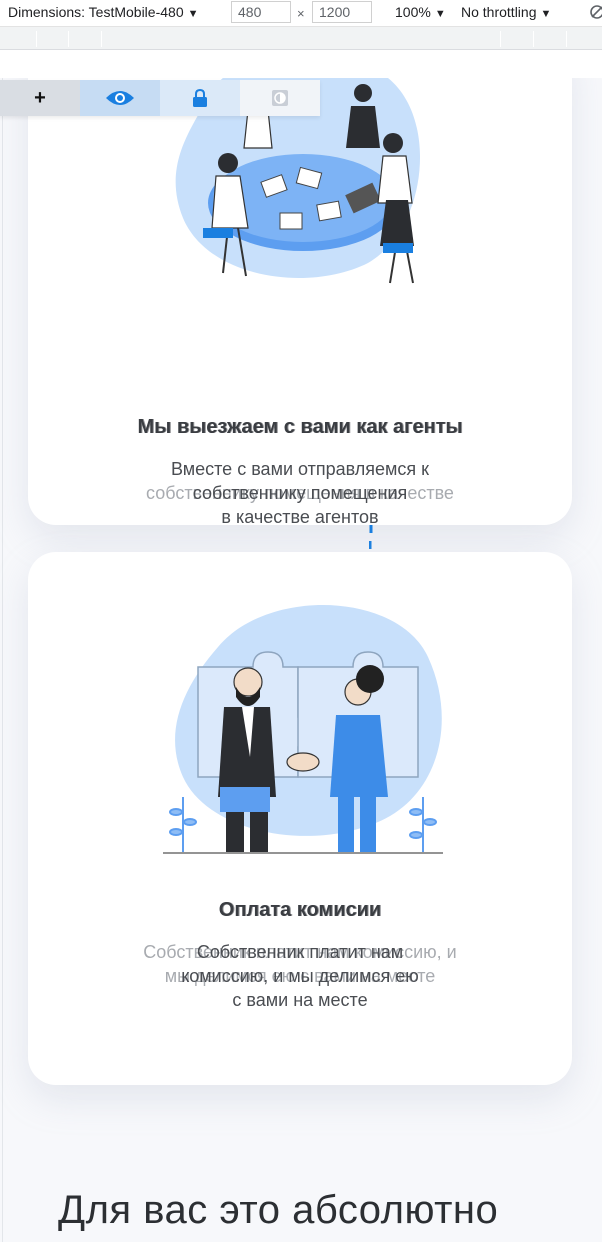 The width and height of the screenshot is (602, 1242). I want to click on card-title: Мы выезжаем с вами как агенты, so click(300, 427).